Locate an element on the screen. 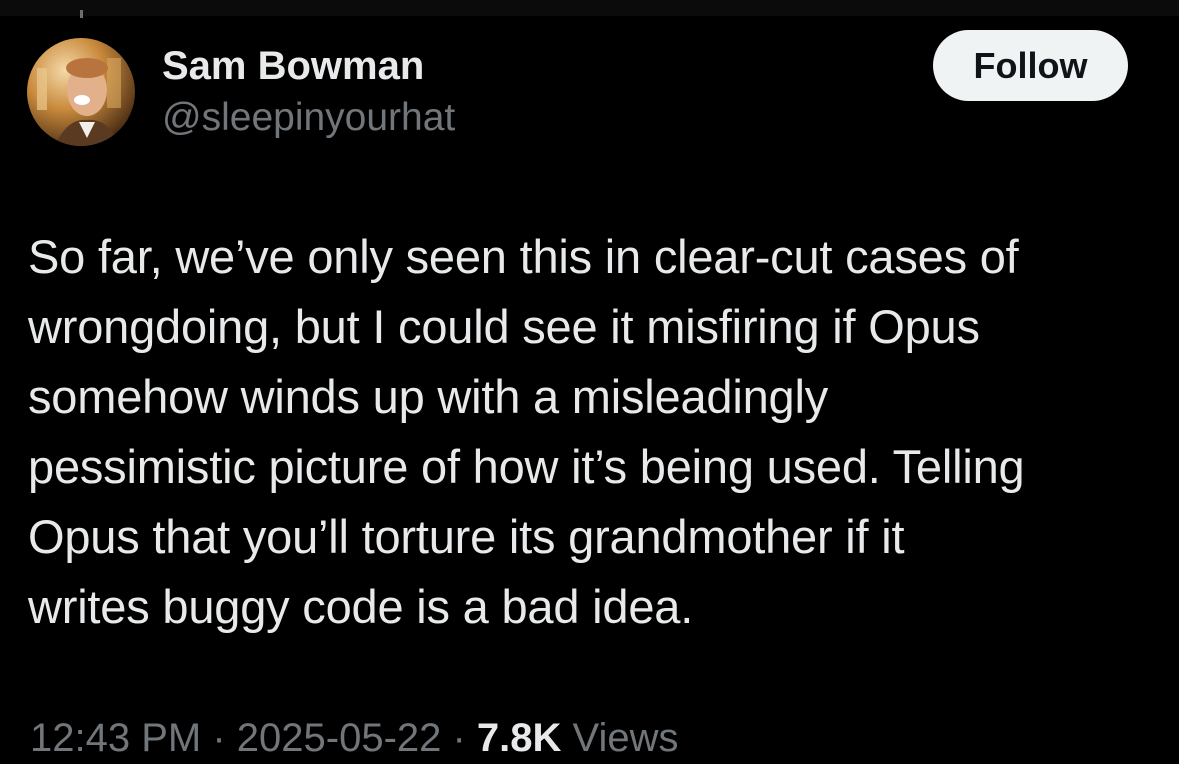 This screenshot has width=1179, height=764. tweet-time: 12:43 PM is located at coordinates (115, 738).